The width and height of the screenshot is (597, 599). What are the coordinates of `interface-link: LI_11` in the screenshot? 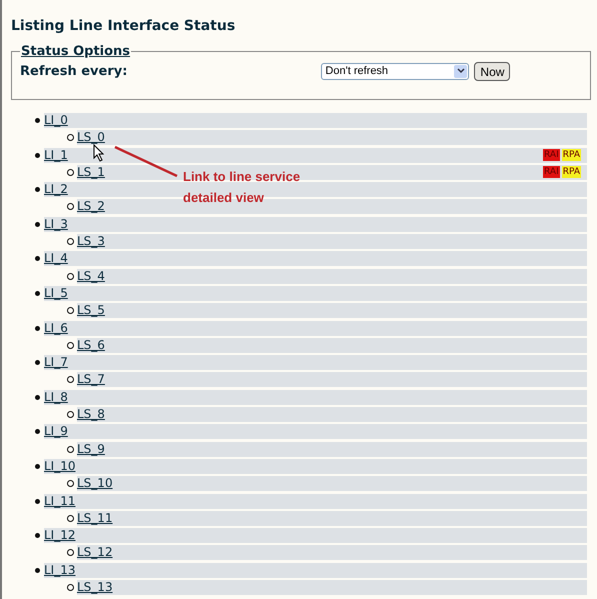 It's located at (60, 501).